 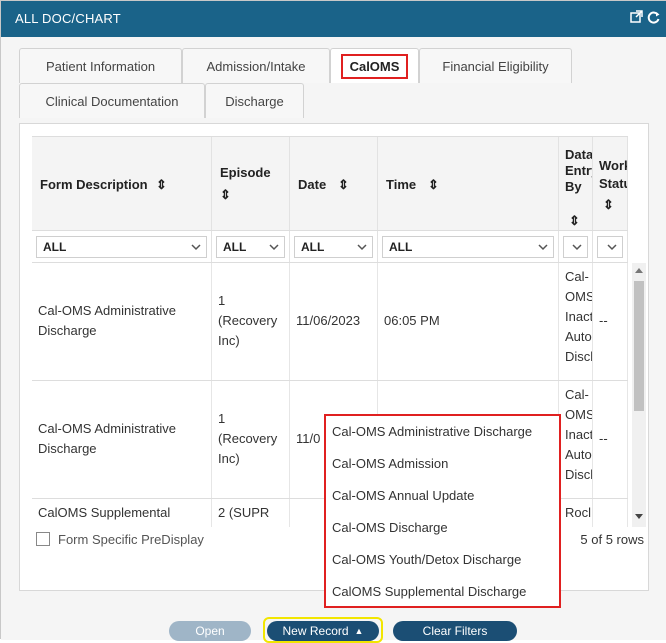 I want to click on menu-item-cal-oms-youth-detox-discharge: Cal-OMS Youth/Detox Discharge, so click(x=426, y=560).